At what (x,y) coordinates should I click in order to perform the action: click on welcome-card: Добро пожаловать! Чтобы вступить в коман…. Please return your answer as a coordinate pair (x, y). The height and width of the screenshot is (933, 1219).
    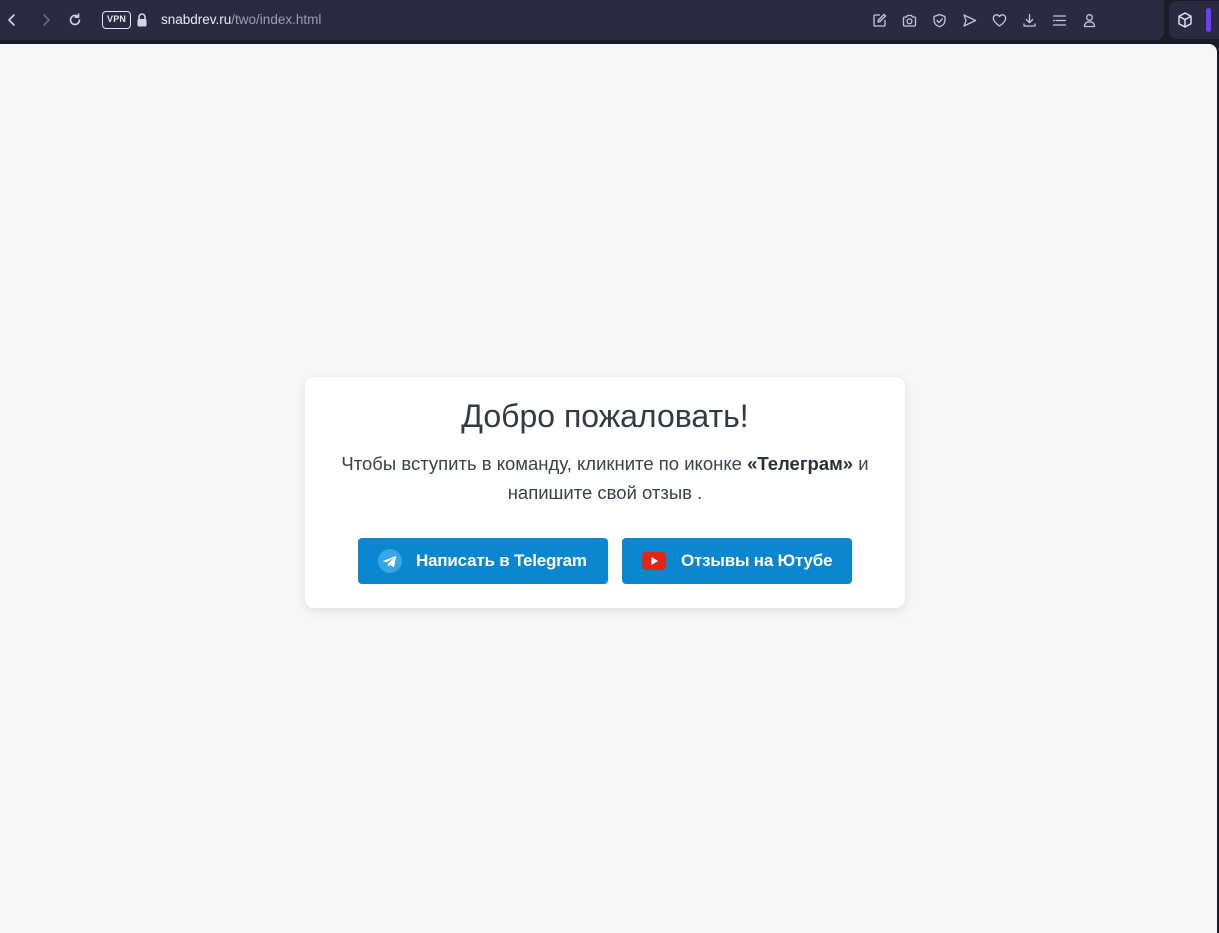
    Looking at the image, I should click on (605, 492).